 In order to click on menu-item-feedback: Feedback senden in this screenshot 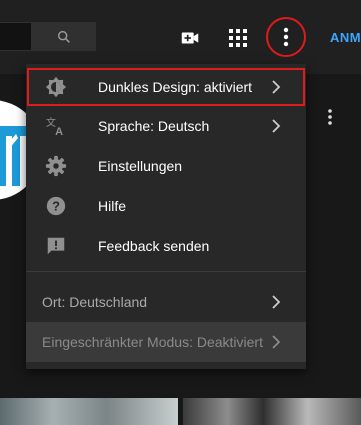, I will do `click(166, 246)`.